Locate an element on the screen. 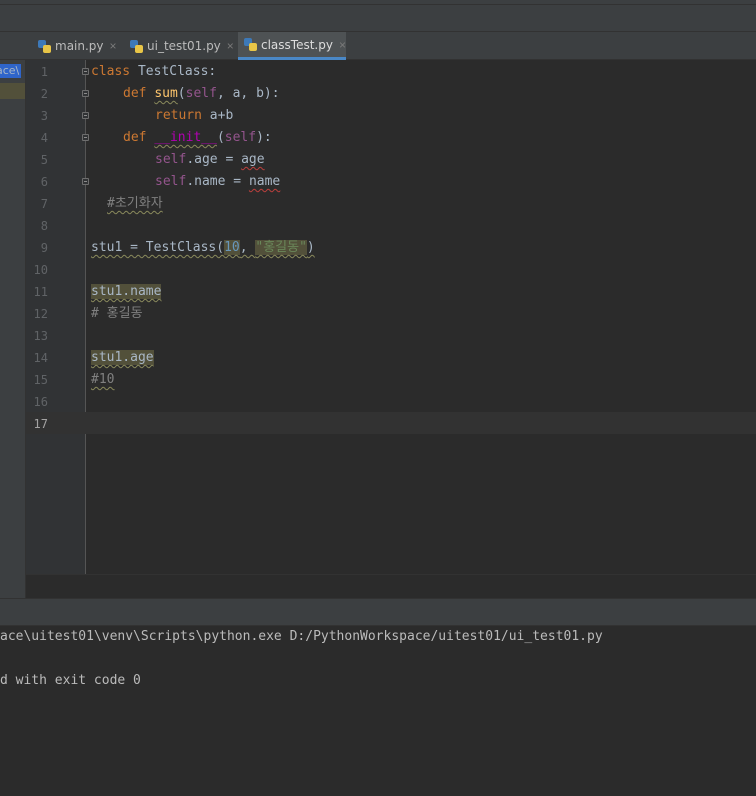  keyword: return is located at coordinates (178, 115).